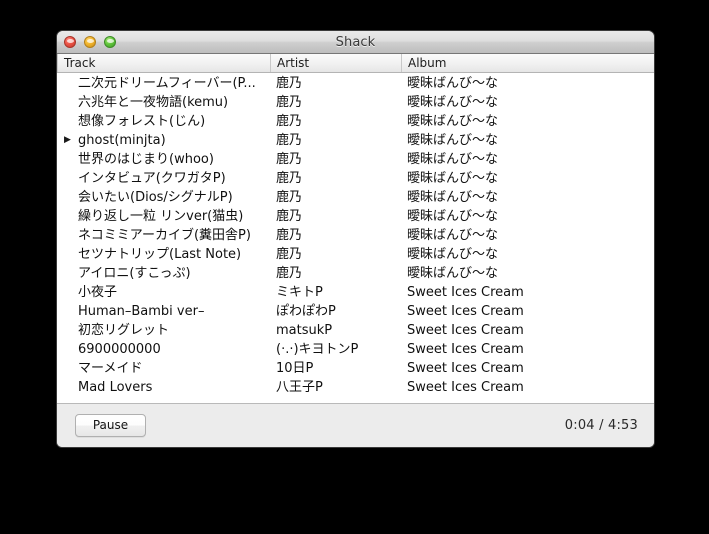  I want to click on track-row: 世界のはじまり(whoo) 鹿乃 曖昧ばんび〜な, so click(355, 159).